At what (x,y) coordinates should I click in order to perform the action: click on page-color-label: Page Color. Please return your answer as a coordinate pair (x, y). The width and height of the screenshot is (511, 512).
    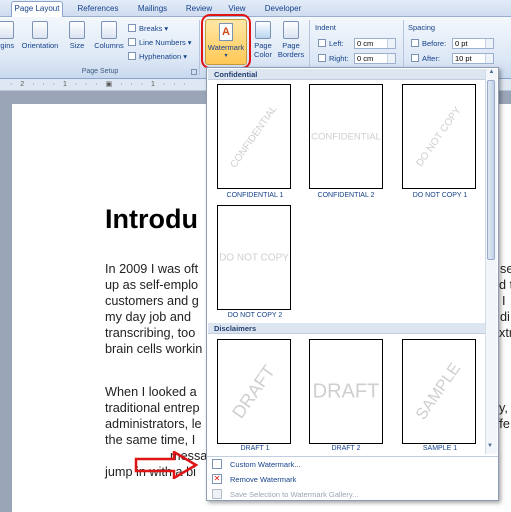
    Looking at the image, I should click on (263, 50).